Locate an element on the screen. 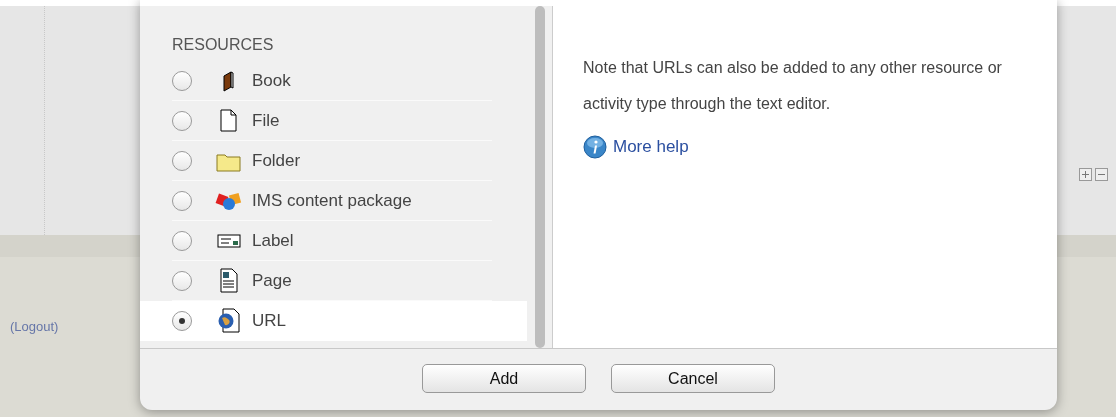  blocks-icon is located at coordinates (229, 200).